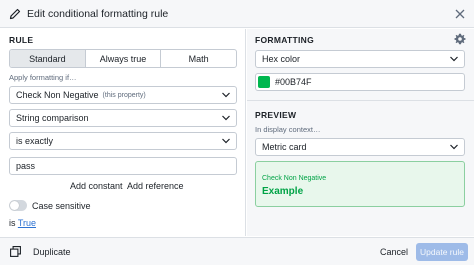 Image resolution: width=474 pixels, height=265 pixels. I want to click on mode-math-button: Math, so click(198, 58).